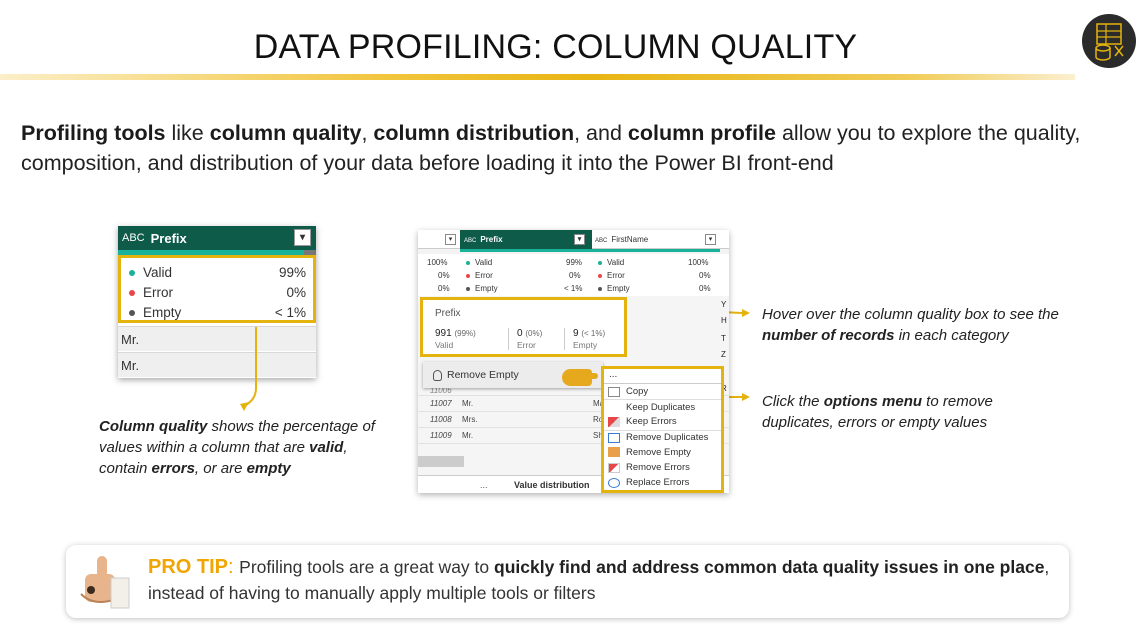 The height and width of the screenshot is (633, 1139). Describe the element at coordinates (526, 345) in the screenshot. I see `category-label: Error` at that location.